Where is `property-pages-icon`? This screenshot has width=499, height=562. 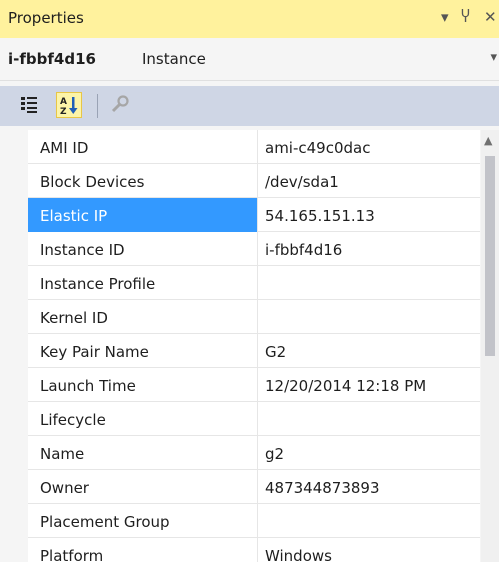 property-pages-icon is located at coordinates (119, 105).